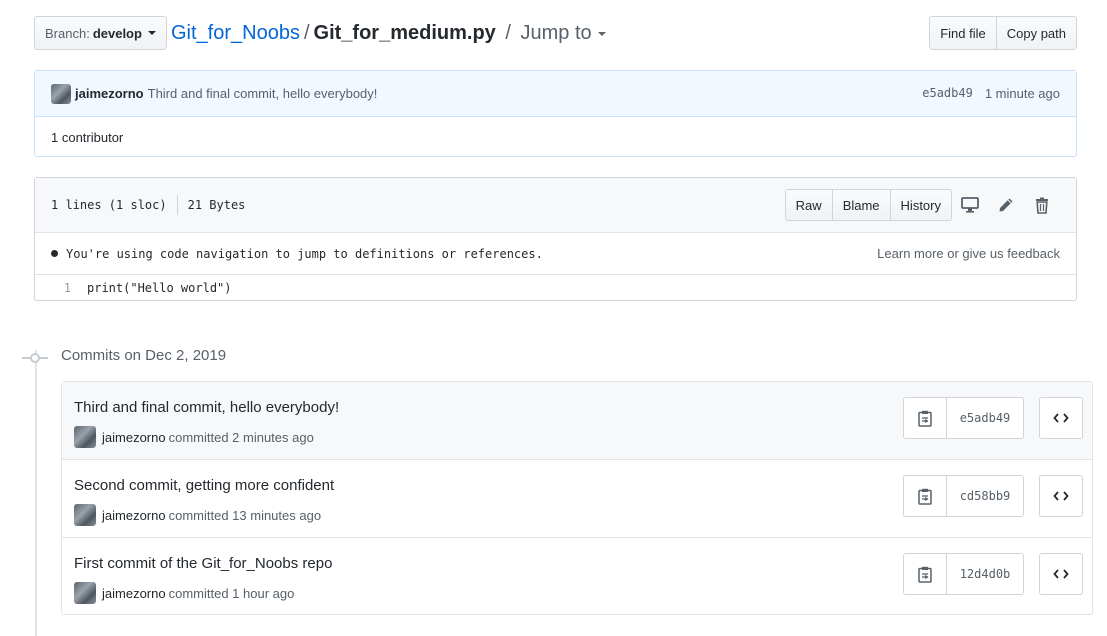 The image size is (1107, 636). Describe the element at coordinates (985, 418) in the screenshot. I see `commit-sha-button: e5adb49` at that location.